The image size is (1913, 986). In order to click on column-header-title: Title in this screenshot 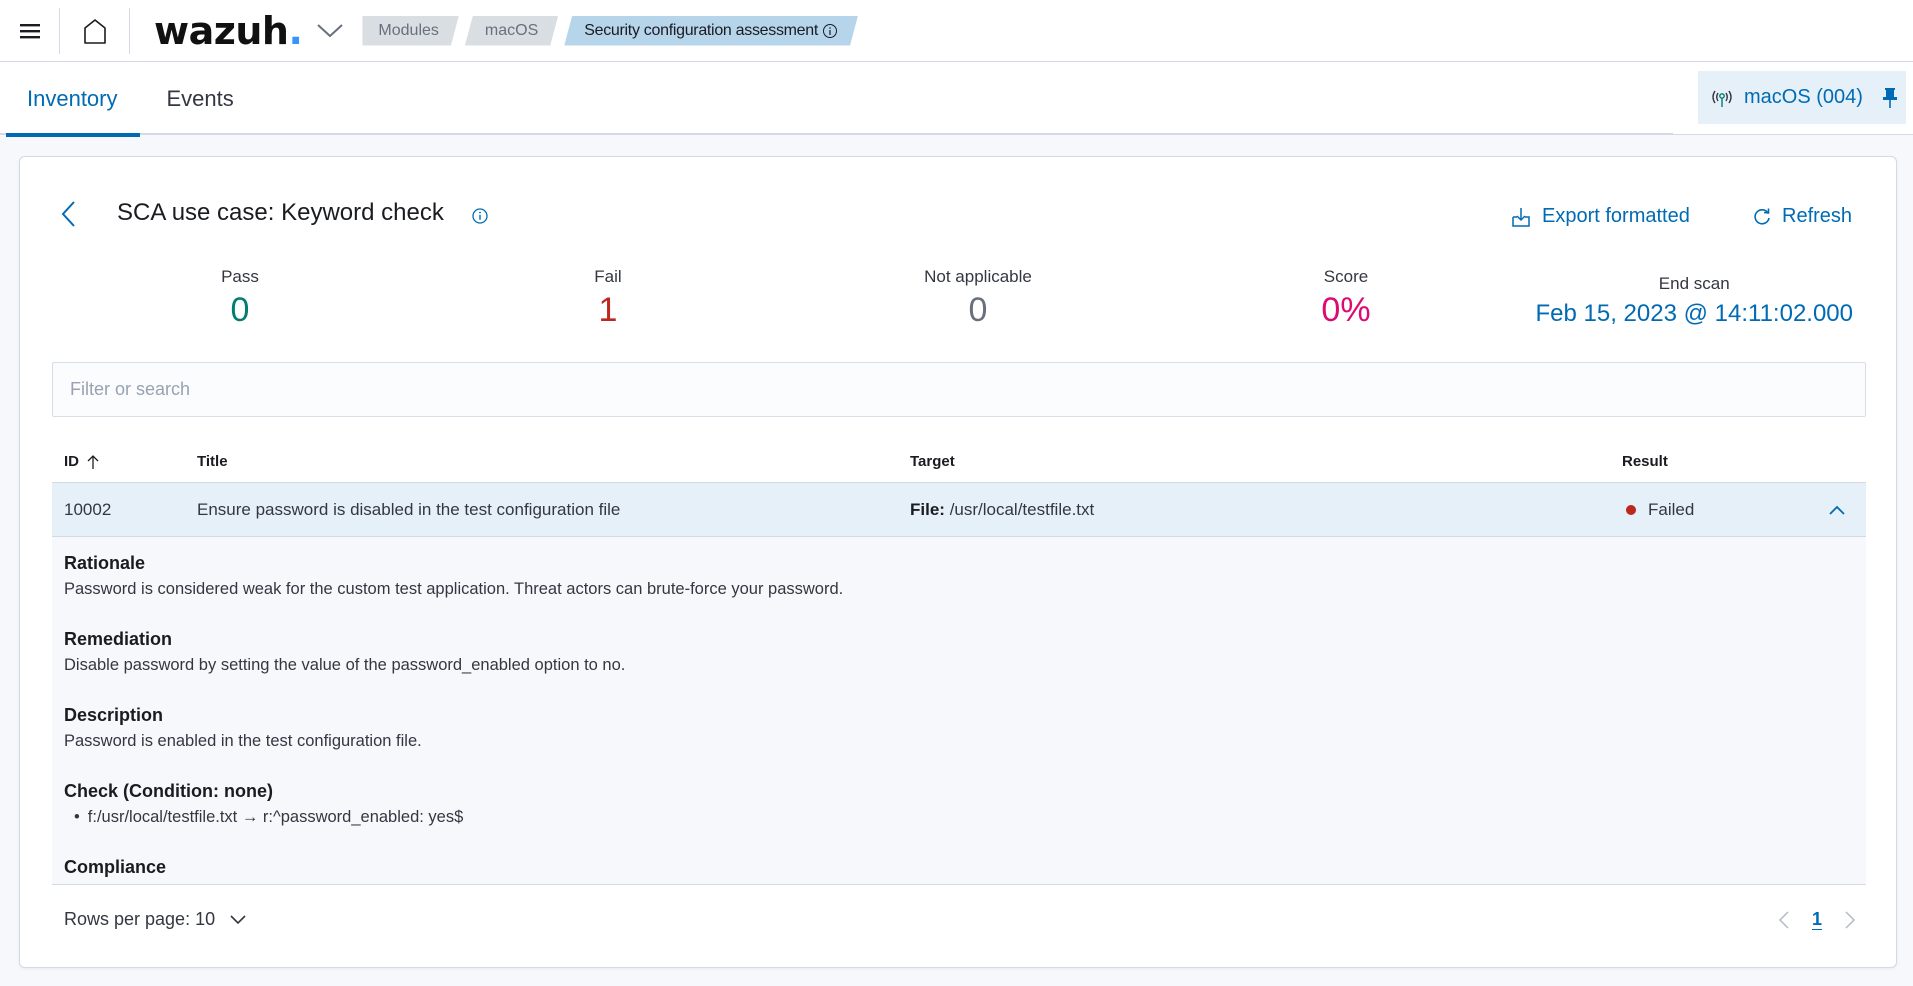, I will do `click(212, 461)`.